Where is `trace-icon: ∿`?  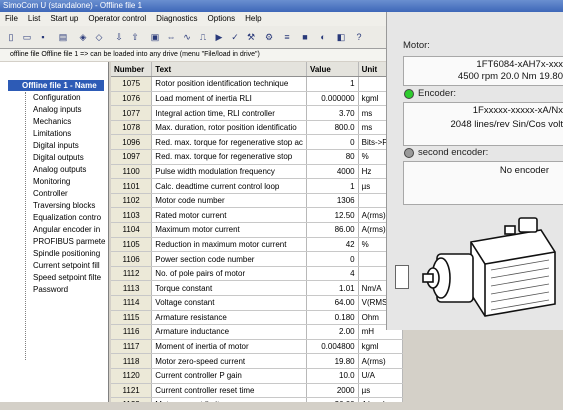 trace-icon: ∿ is located at coordinates (187, 37).